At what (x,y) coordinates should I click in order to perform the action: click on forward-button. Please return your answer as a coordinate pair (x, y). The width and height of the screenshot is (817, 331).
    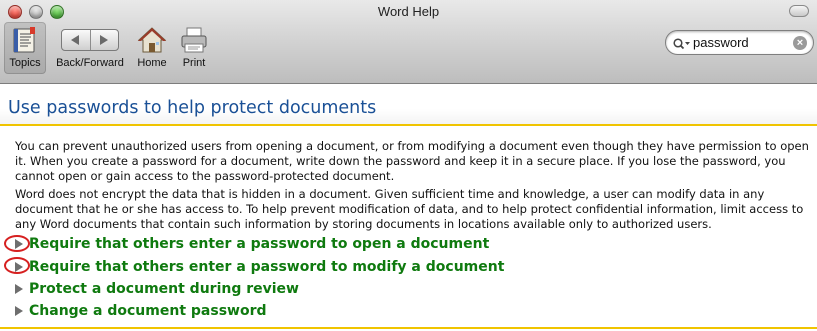
    Looking at the image, I should click on (104, 40).